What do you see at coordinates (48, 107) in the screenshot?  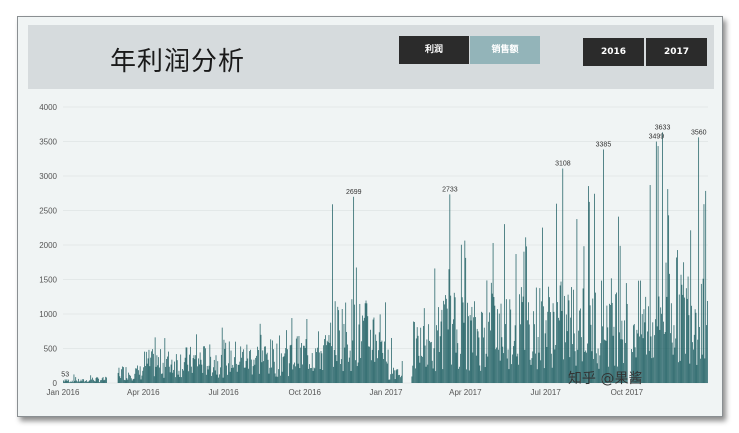 I see `y-tick-label: 4000` at bounding box center [48, 107].